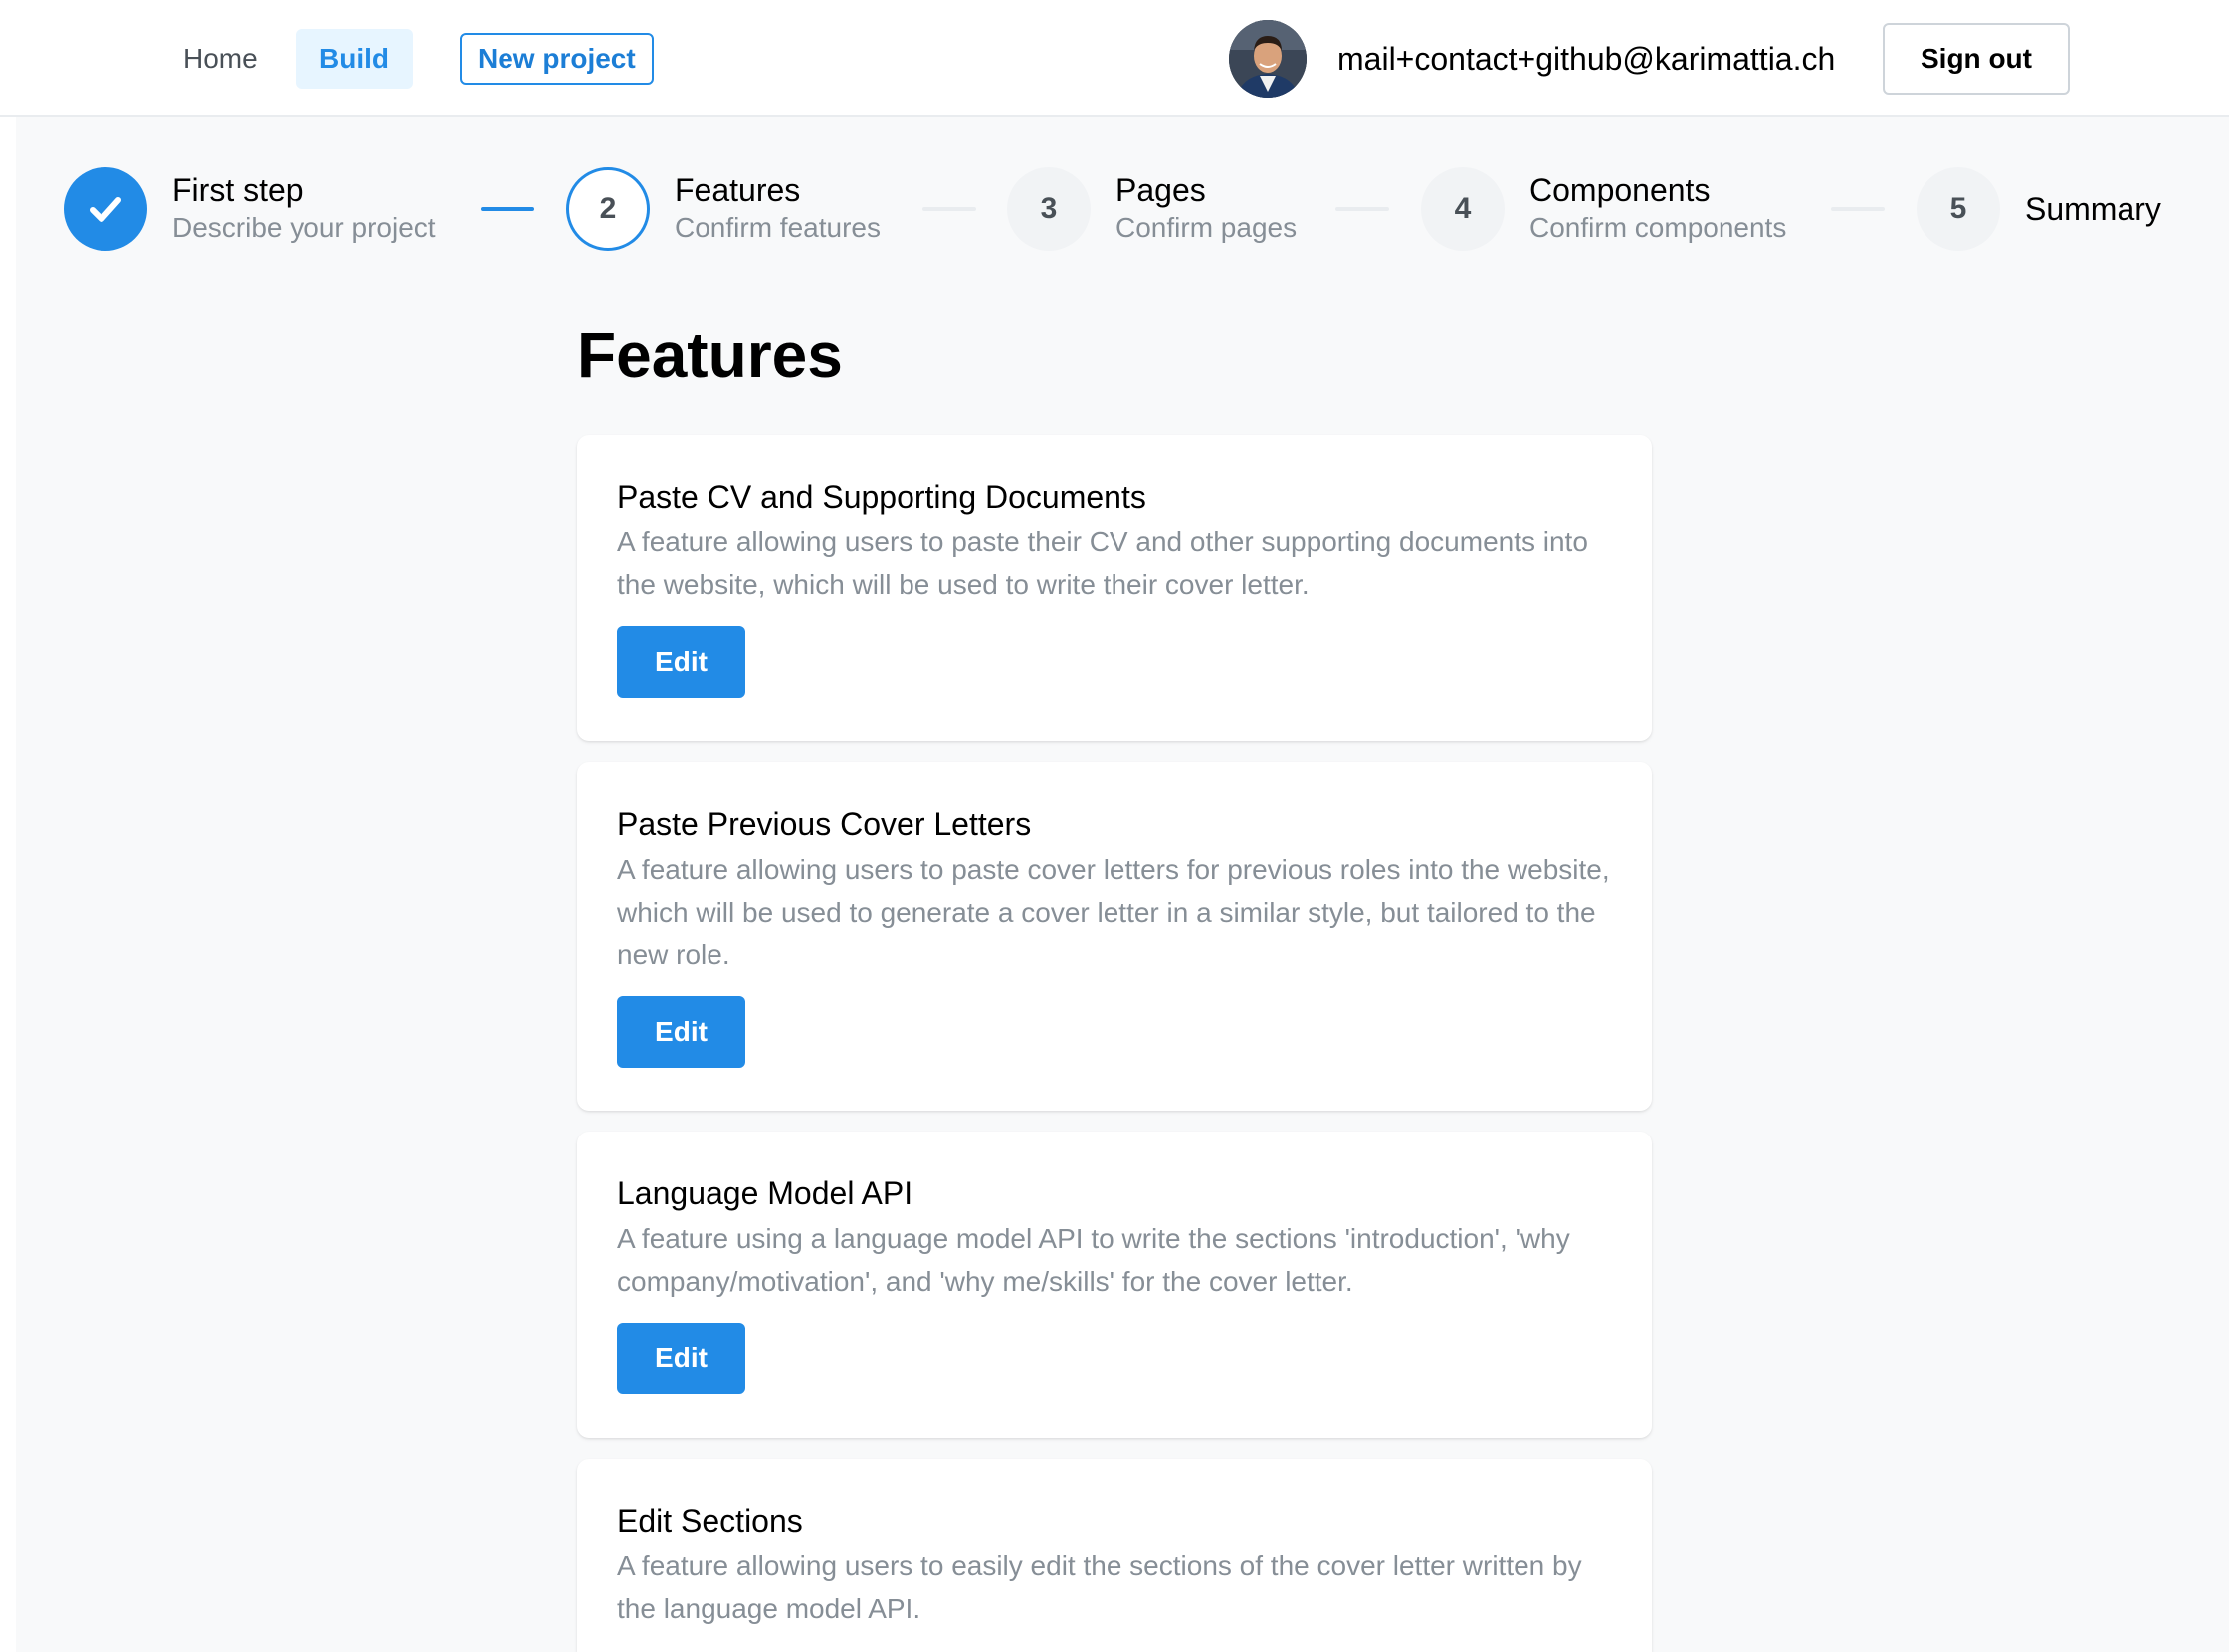 The width and height of the screenshot is (2229, 1652). What do you see at coordinates (1976, 59) in the screenshot?
I see `sign-out-button: Sign out` at bounding box center [1976, 59].